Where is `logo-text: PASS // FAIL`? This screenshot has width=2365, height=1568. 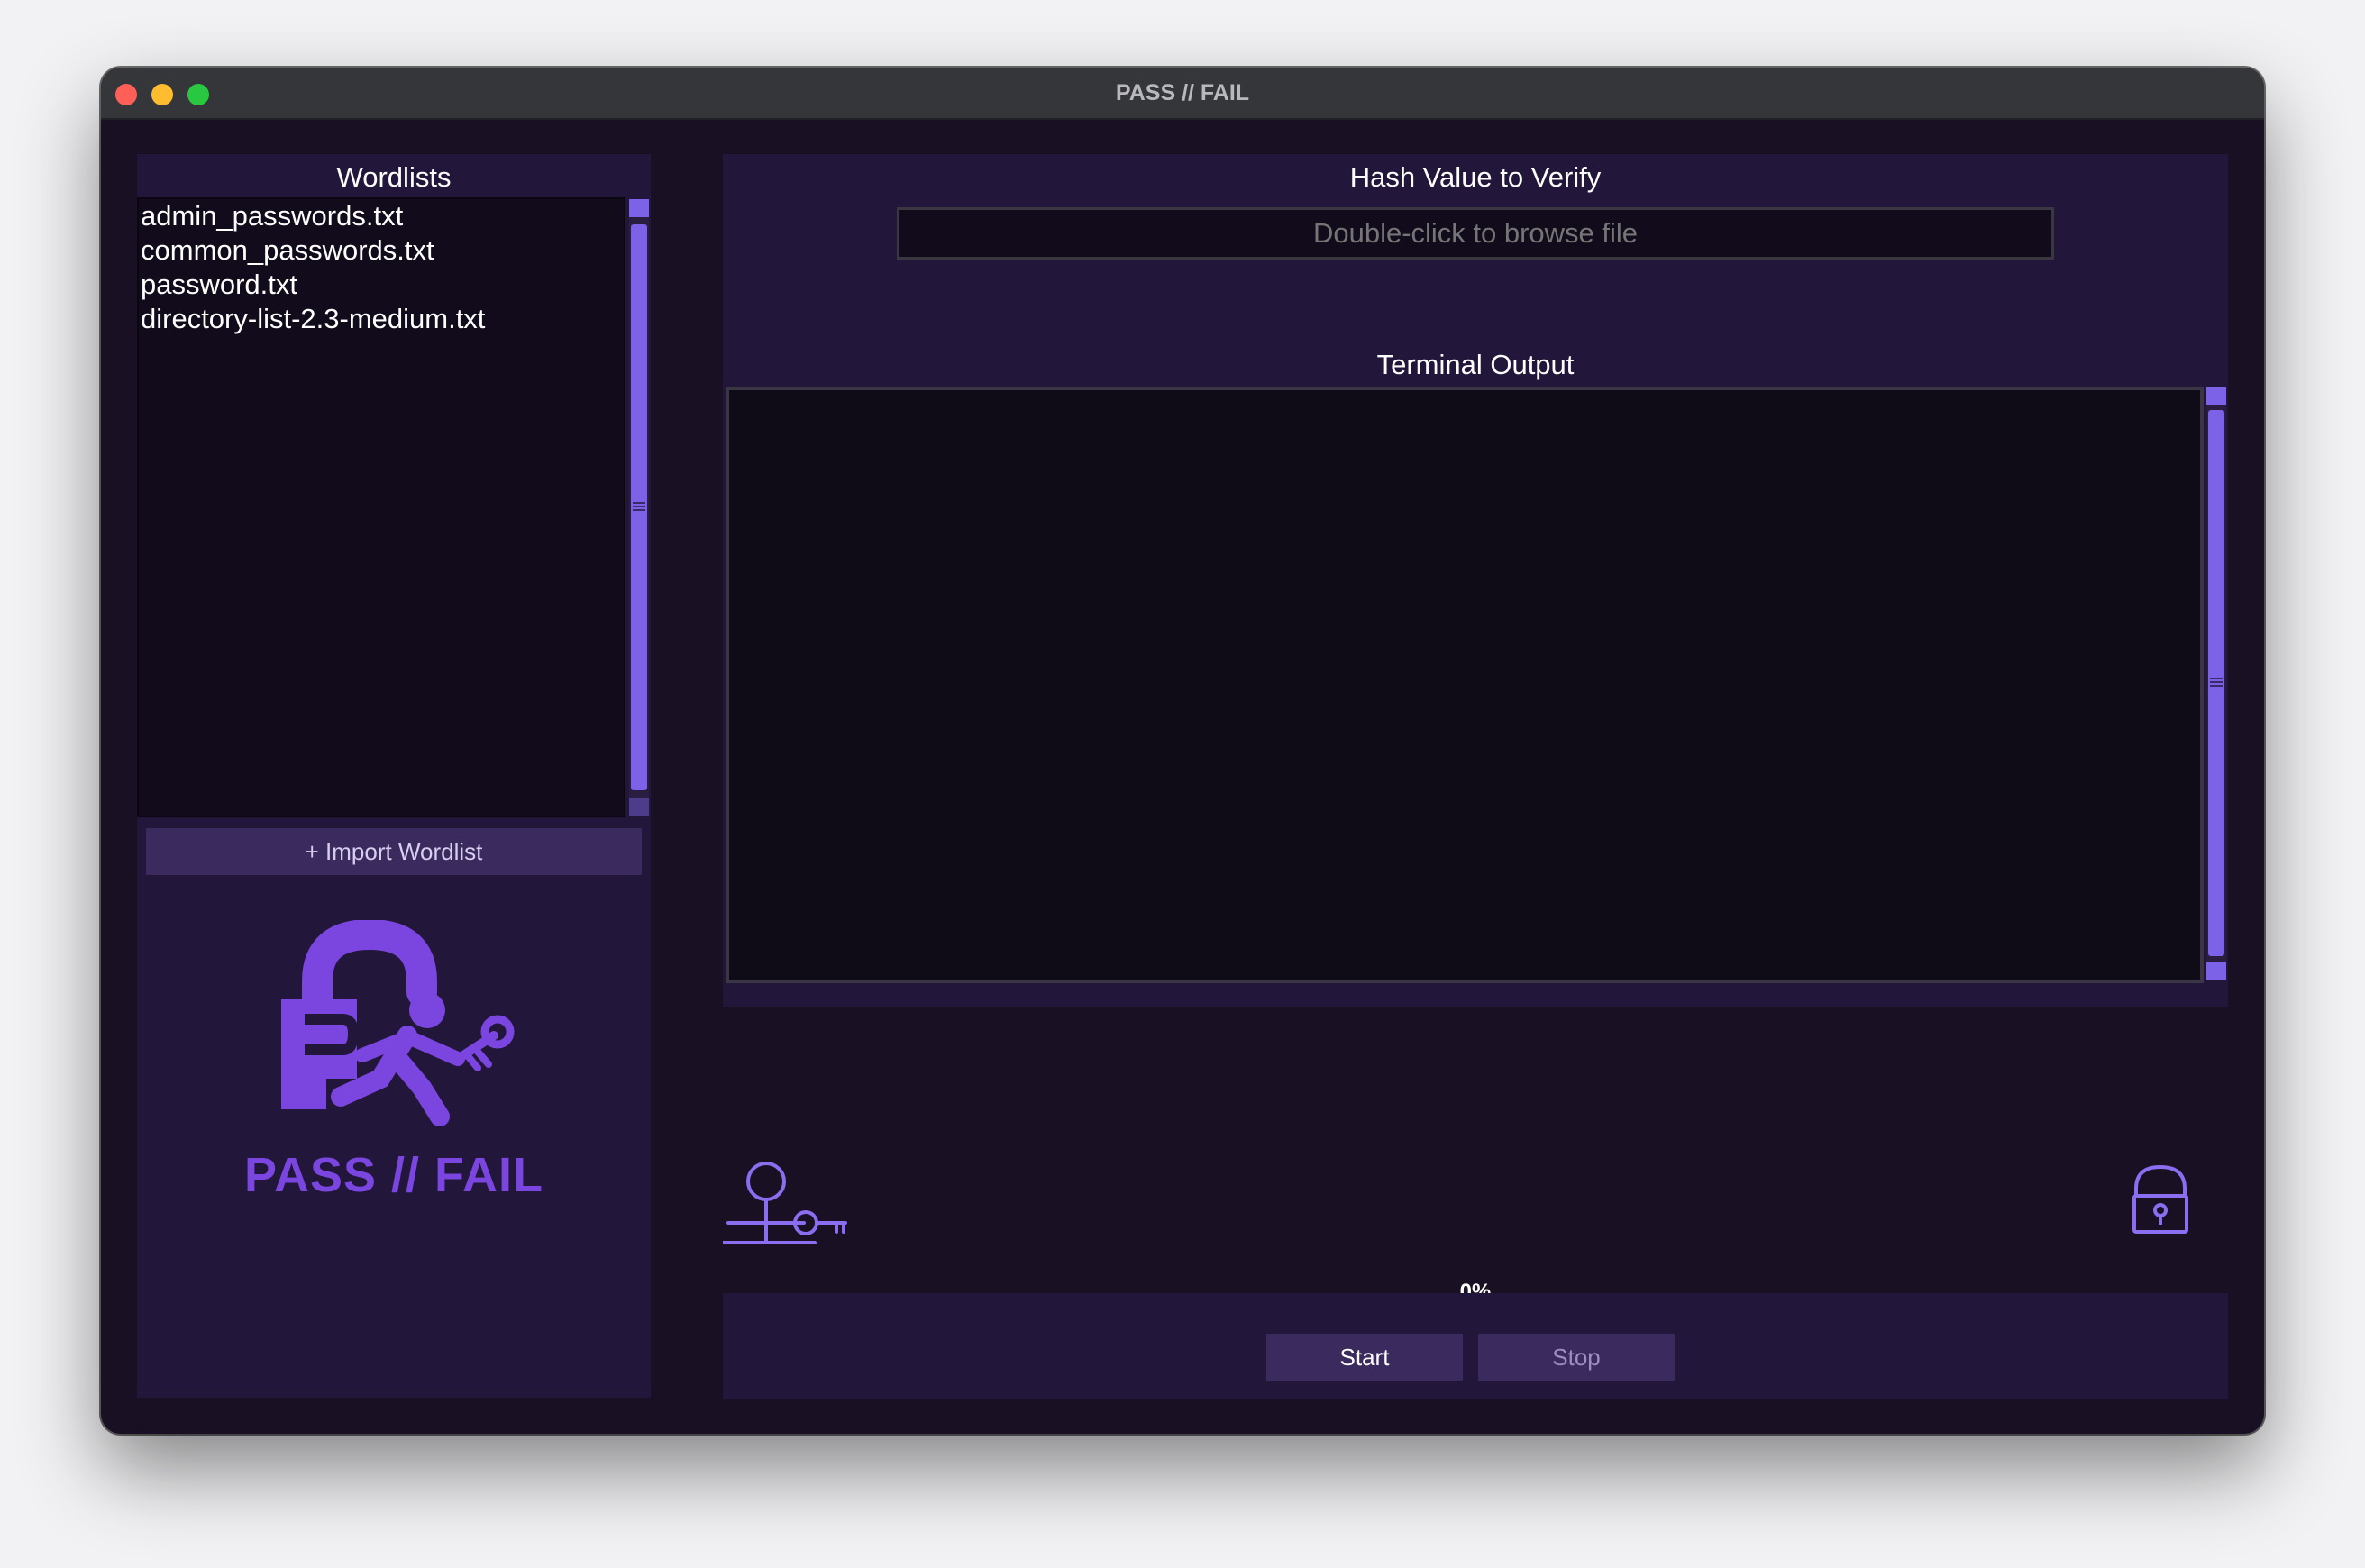
logo-text: PASS // FAIL is located at coordinates (393, 1175).